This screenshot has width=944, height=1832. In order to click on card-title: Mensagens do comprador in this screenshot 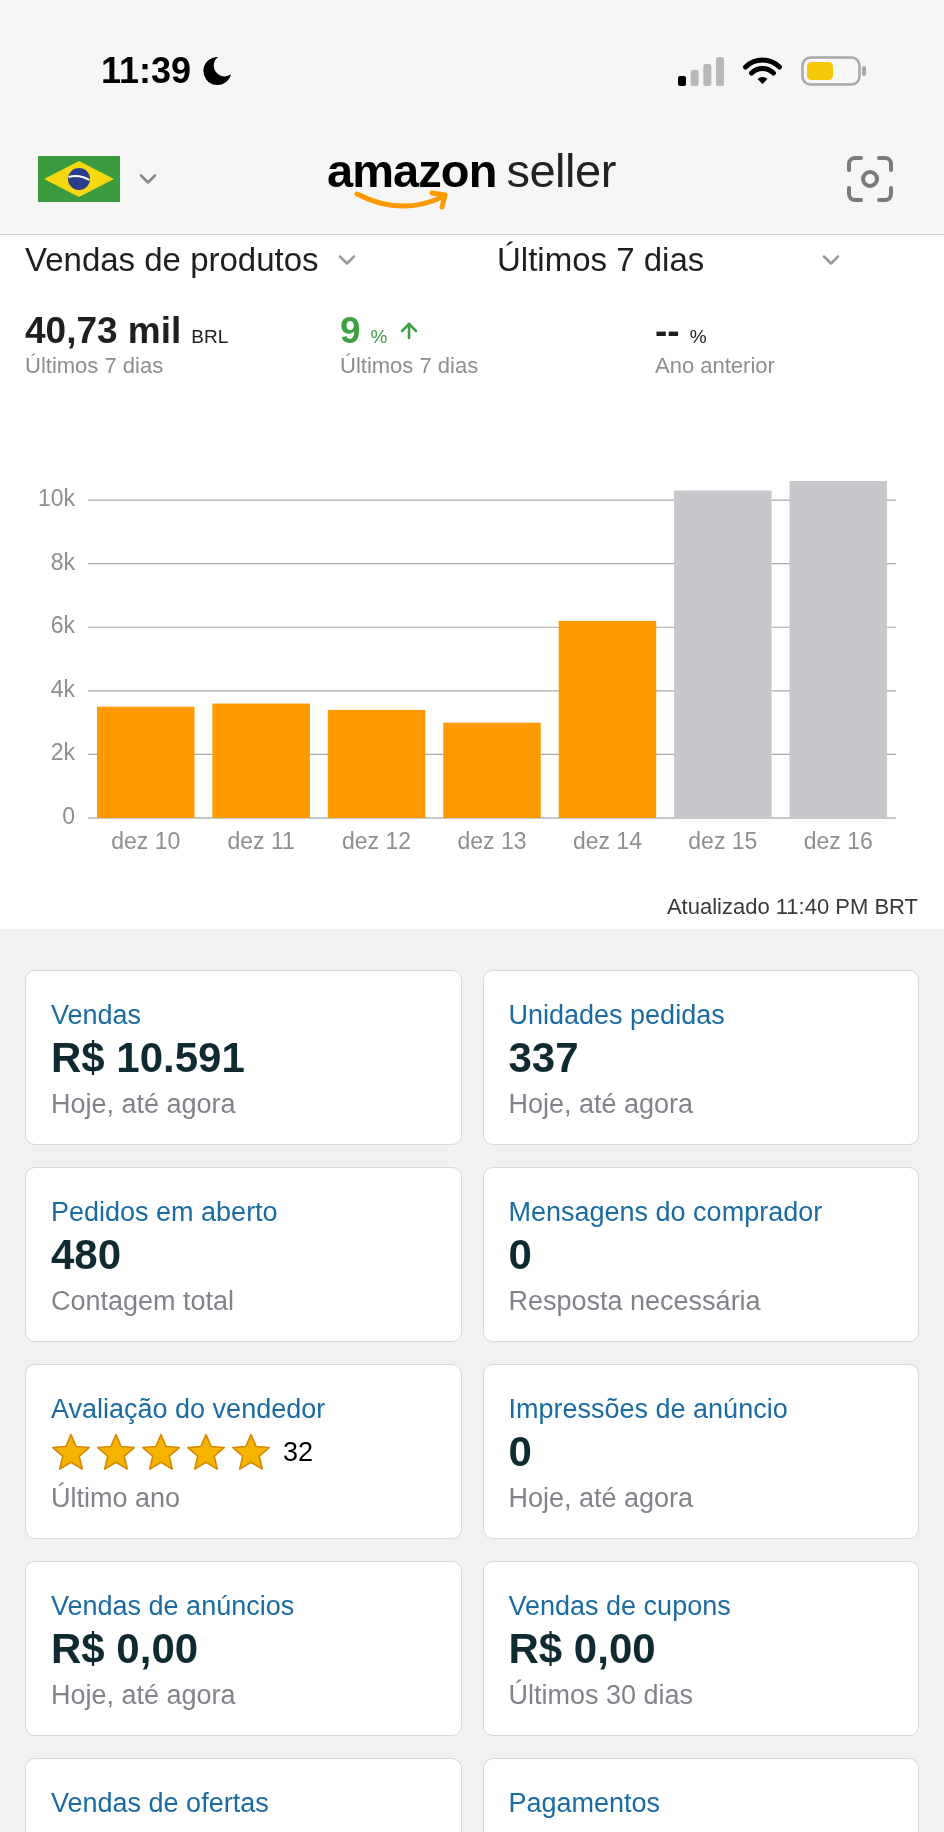, I will do `click(665, 1212)`.